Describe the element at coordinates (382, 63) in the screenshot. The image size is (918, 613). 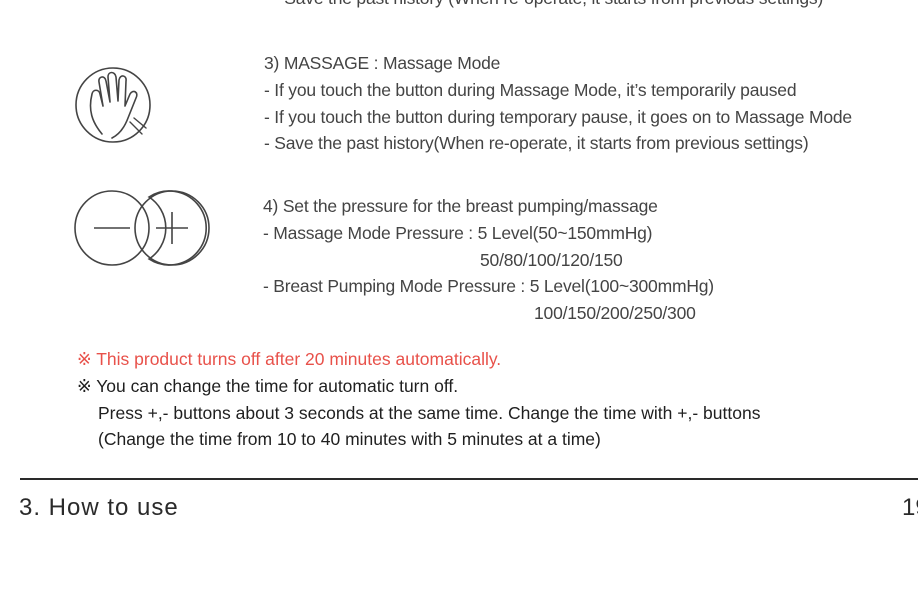
I see `massage-title: 3) MASSAGE : Massage Mode` at that location.